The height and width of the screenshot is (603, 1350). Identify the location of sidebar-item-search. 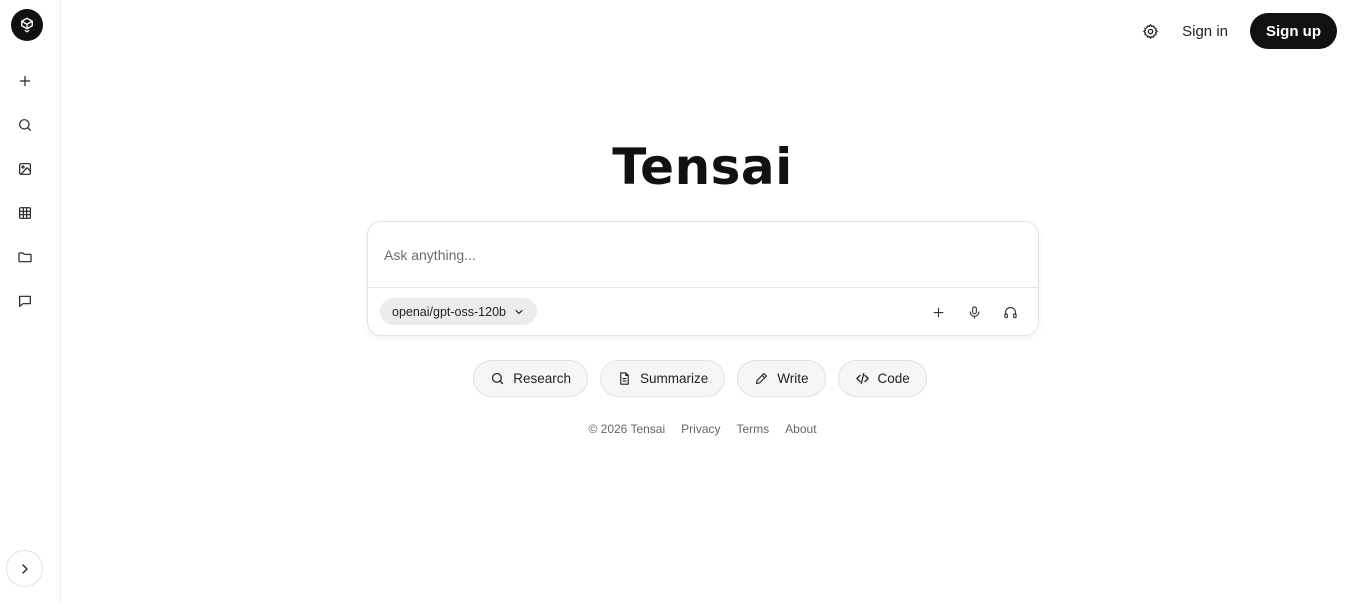
(25, 125).